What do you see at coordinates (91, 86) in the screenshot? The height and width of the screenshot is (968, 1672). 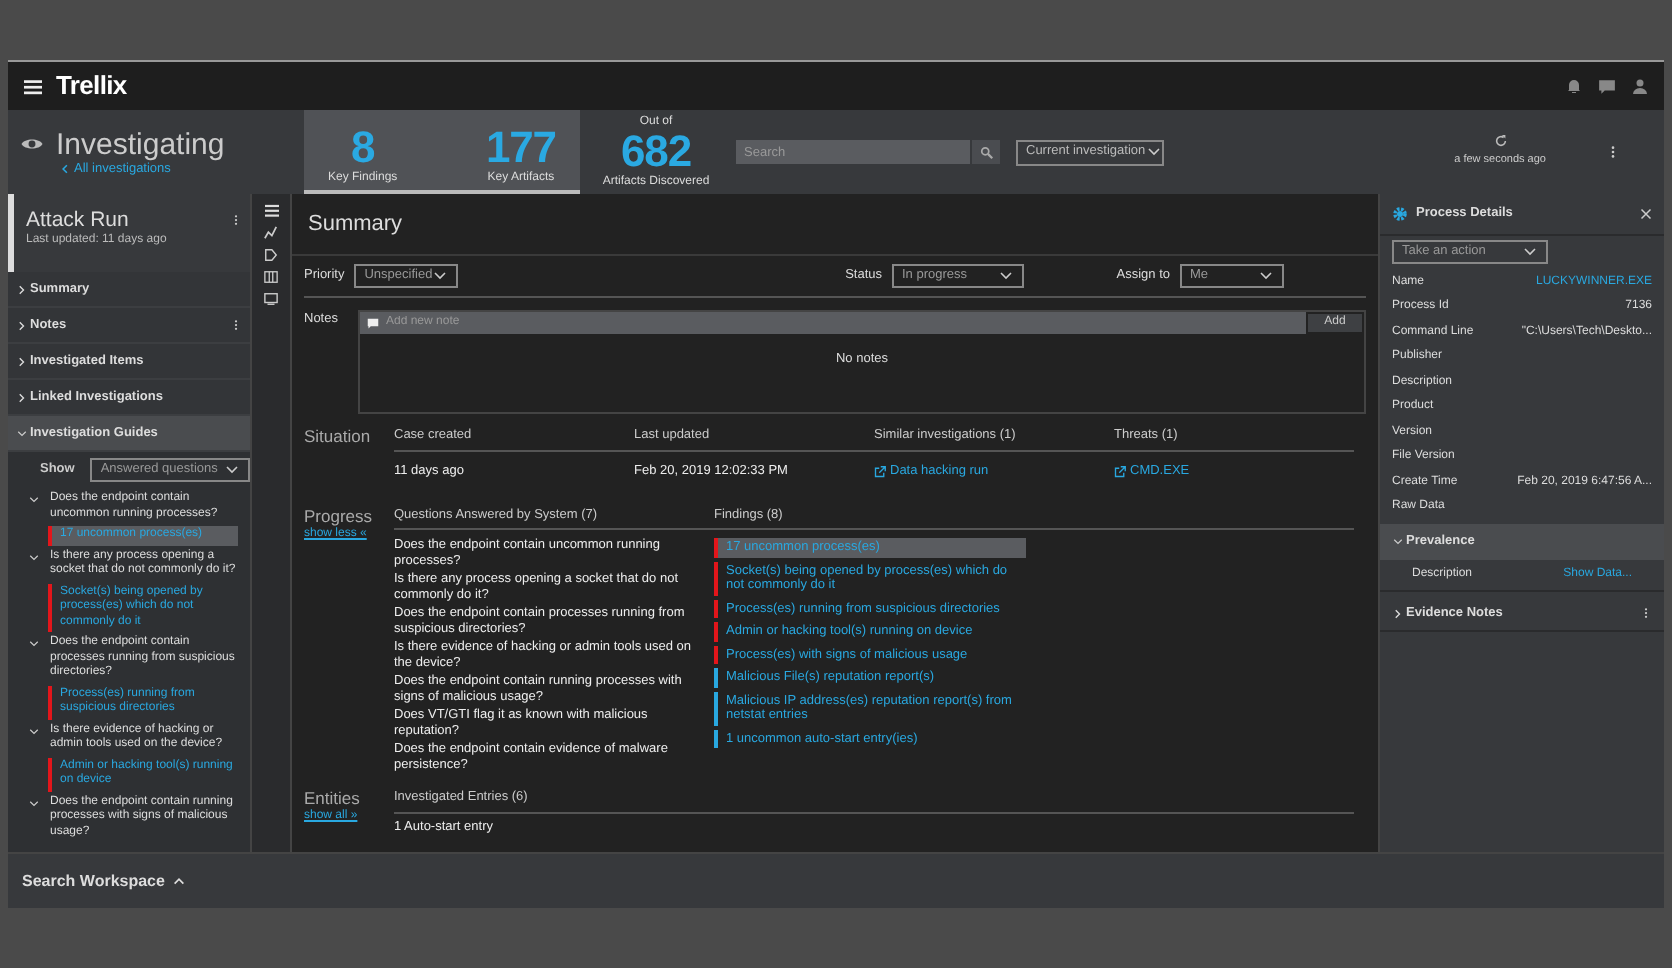 I see `logo: Trellix` at bounding box center [91, 86].